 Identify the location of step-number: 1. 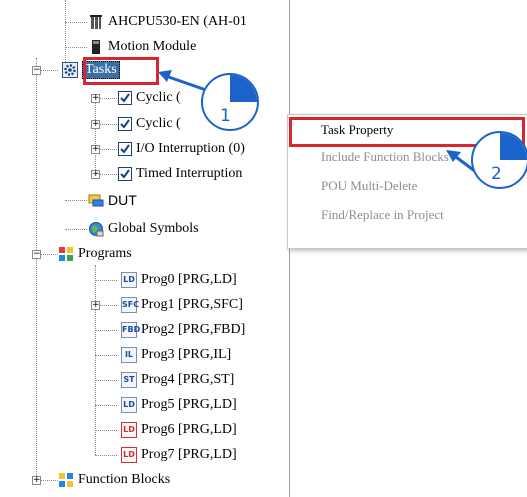
(225, 116).